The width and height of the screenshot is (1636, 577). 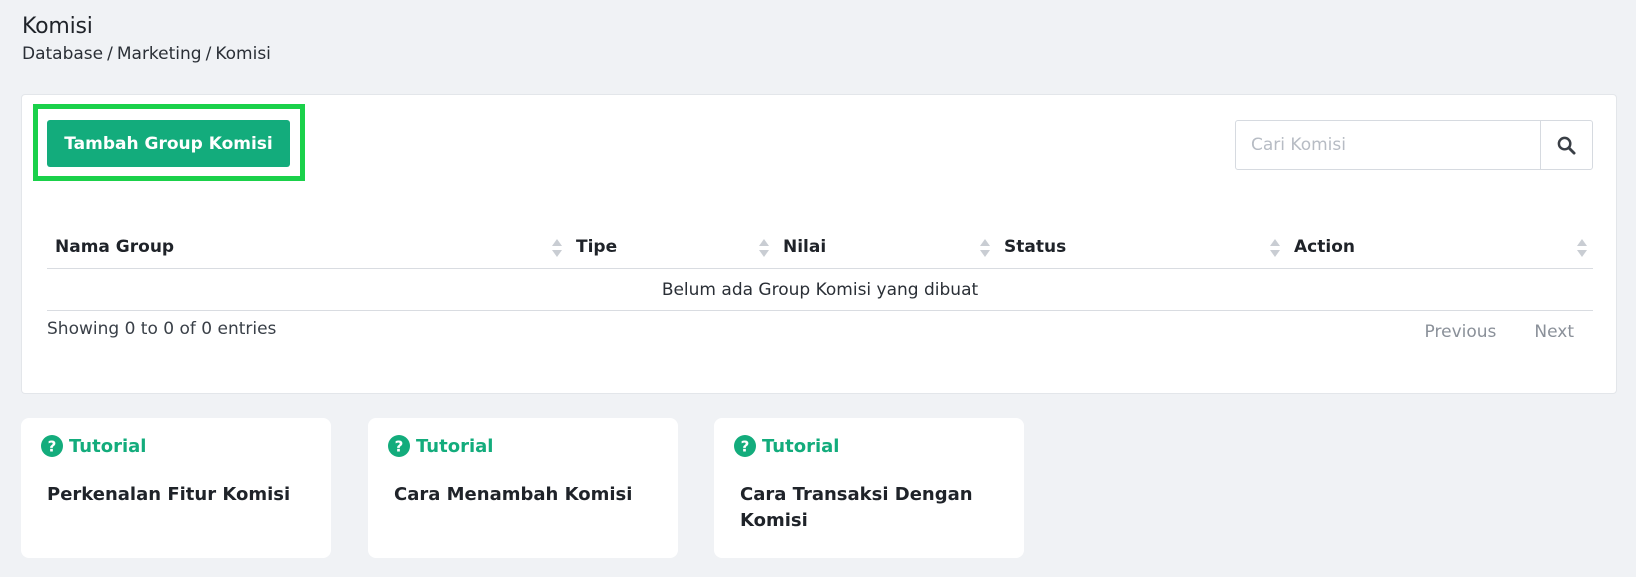 What do you see at coordinates (146, 39) in the screenshot?
I see `page-header: Komisi Database / Marketing / Komisi` at bounding box center [146, 39].